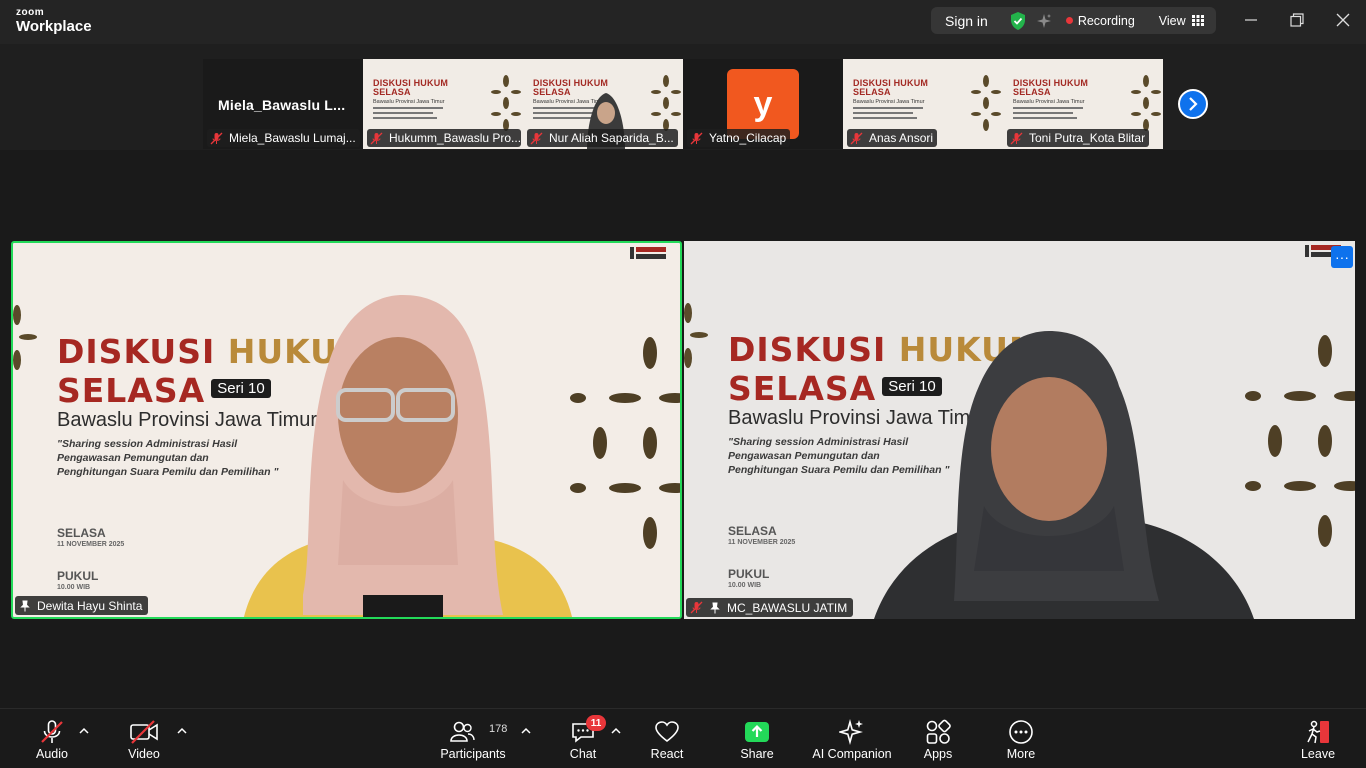 The height and width of the screenshot is (768, 1366). What do you see at coordinates (852, 754) in the screenshot?
I see `ai-companion-label: AI Companion` at bounding box center [852, 754].